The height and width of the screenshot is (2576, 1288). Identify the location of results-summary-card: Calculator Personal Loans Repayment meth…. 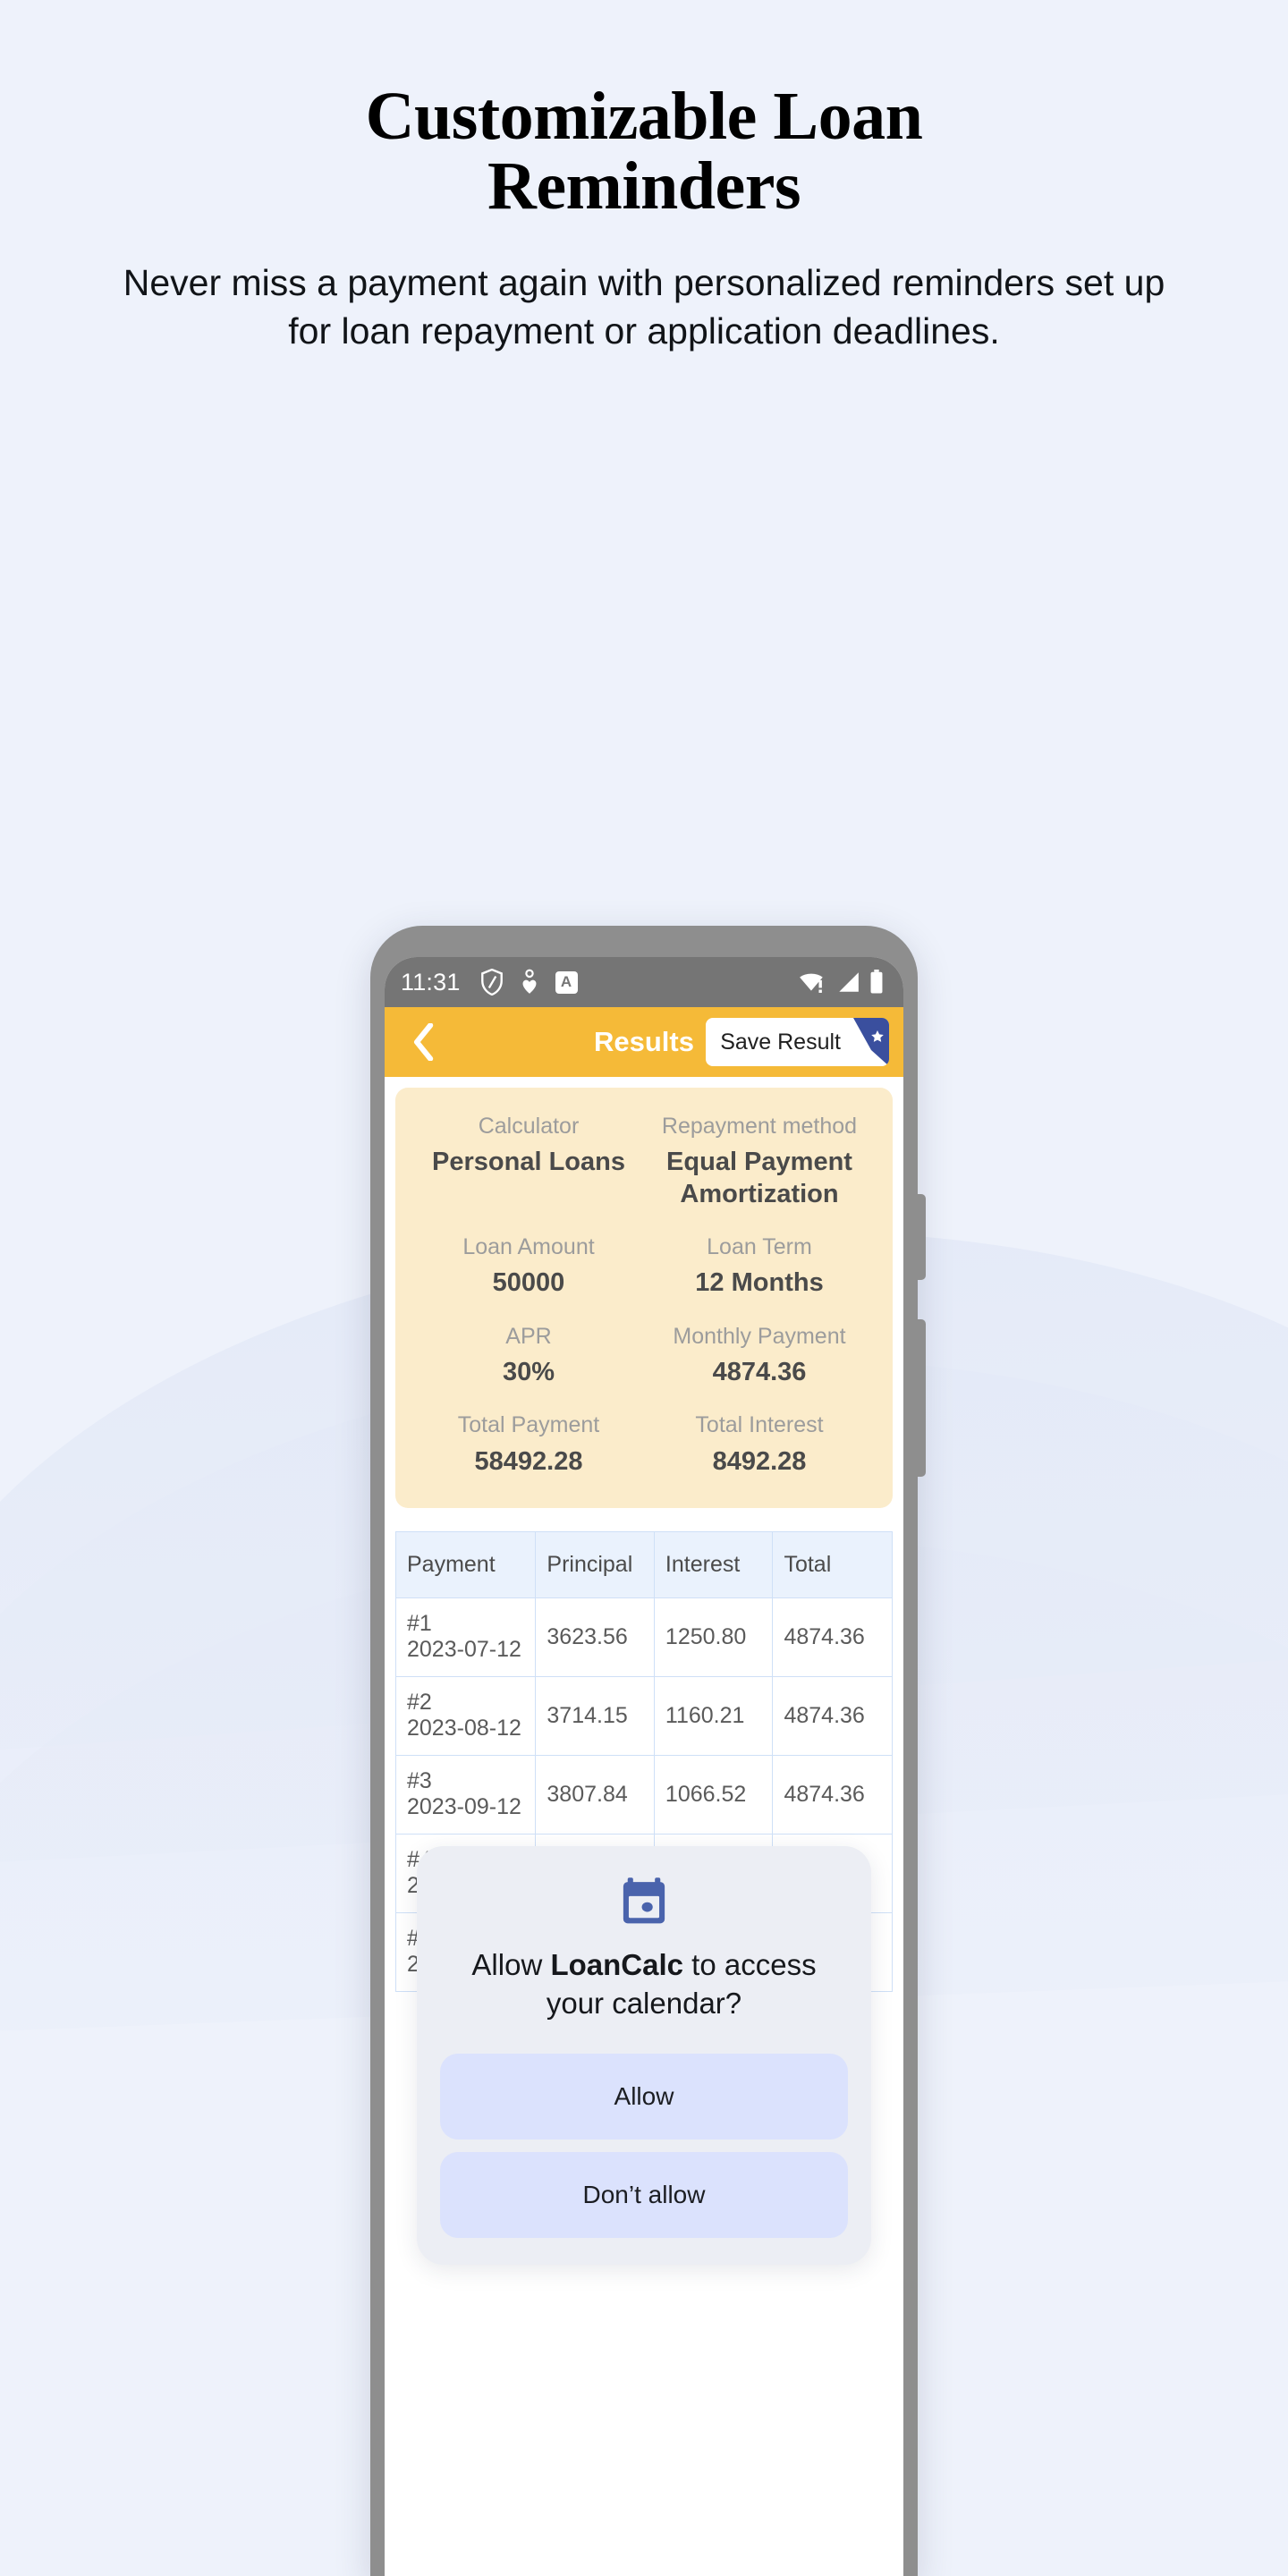
(644, 1298).